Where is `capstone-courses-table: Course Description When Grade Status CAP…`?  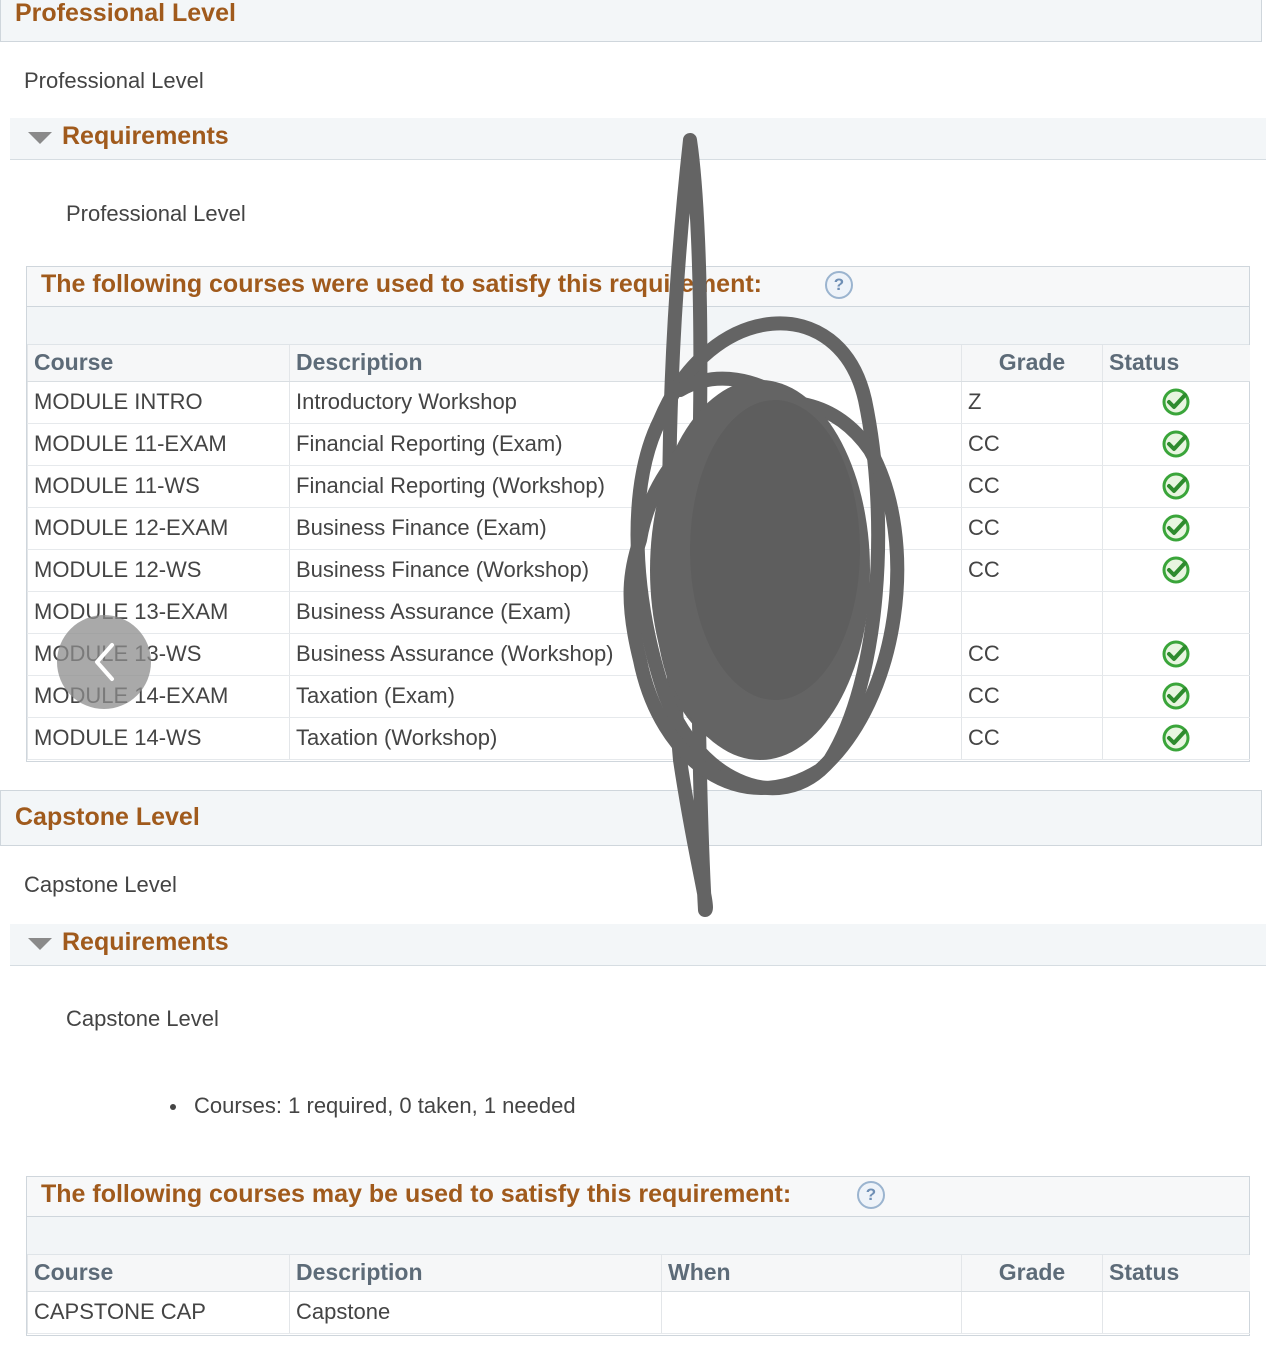
capstone-courses-table: Course Description When Grade Status CAP… is located at coordinates (638, 1294).